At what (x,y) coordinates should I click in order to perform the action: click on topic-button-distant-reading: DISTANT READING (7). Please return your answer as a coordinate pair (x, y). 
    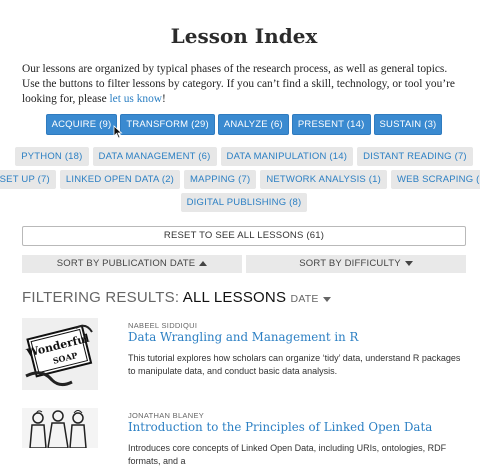
    Looking at the image, I should click on (415, 156).